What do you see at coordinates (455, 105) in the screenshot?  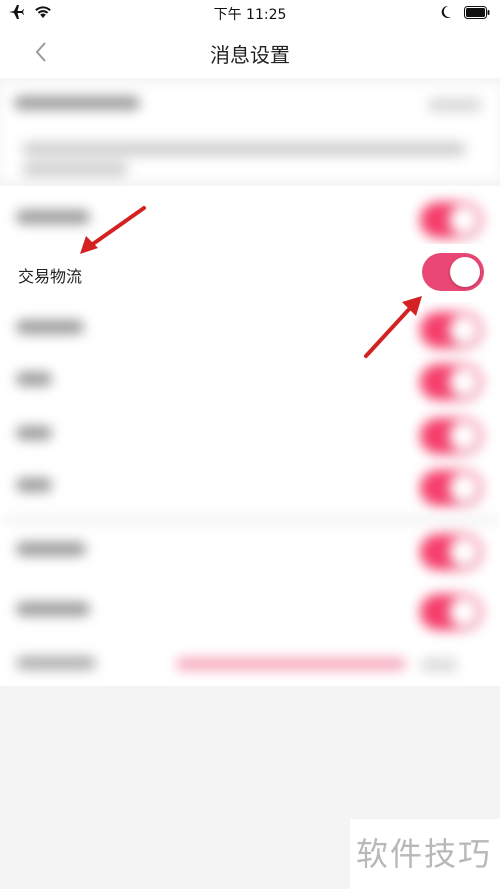 I see `blurred-heading-right` at bounding box center [455, 105].